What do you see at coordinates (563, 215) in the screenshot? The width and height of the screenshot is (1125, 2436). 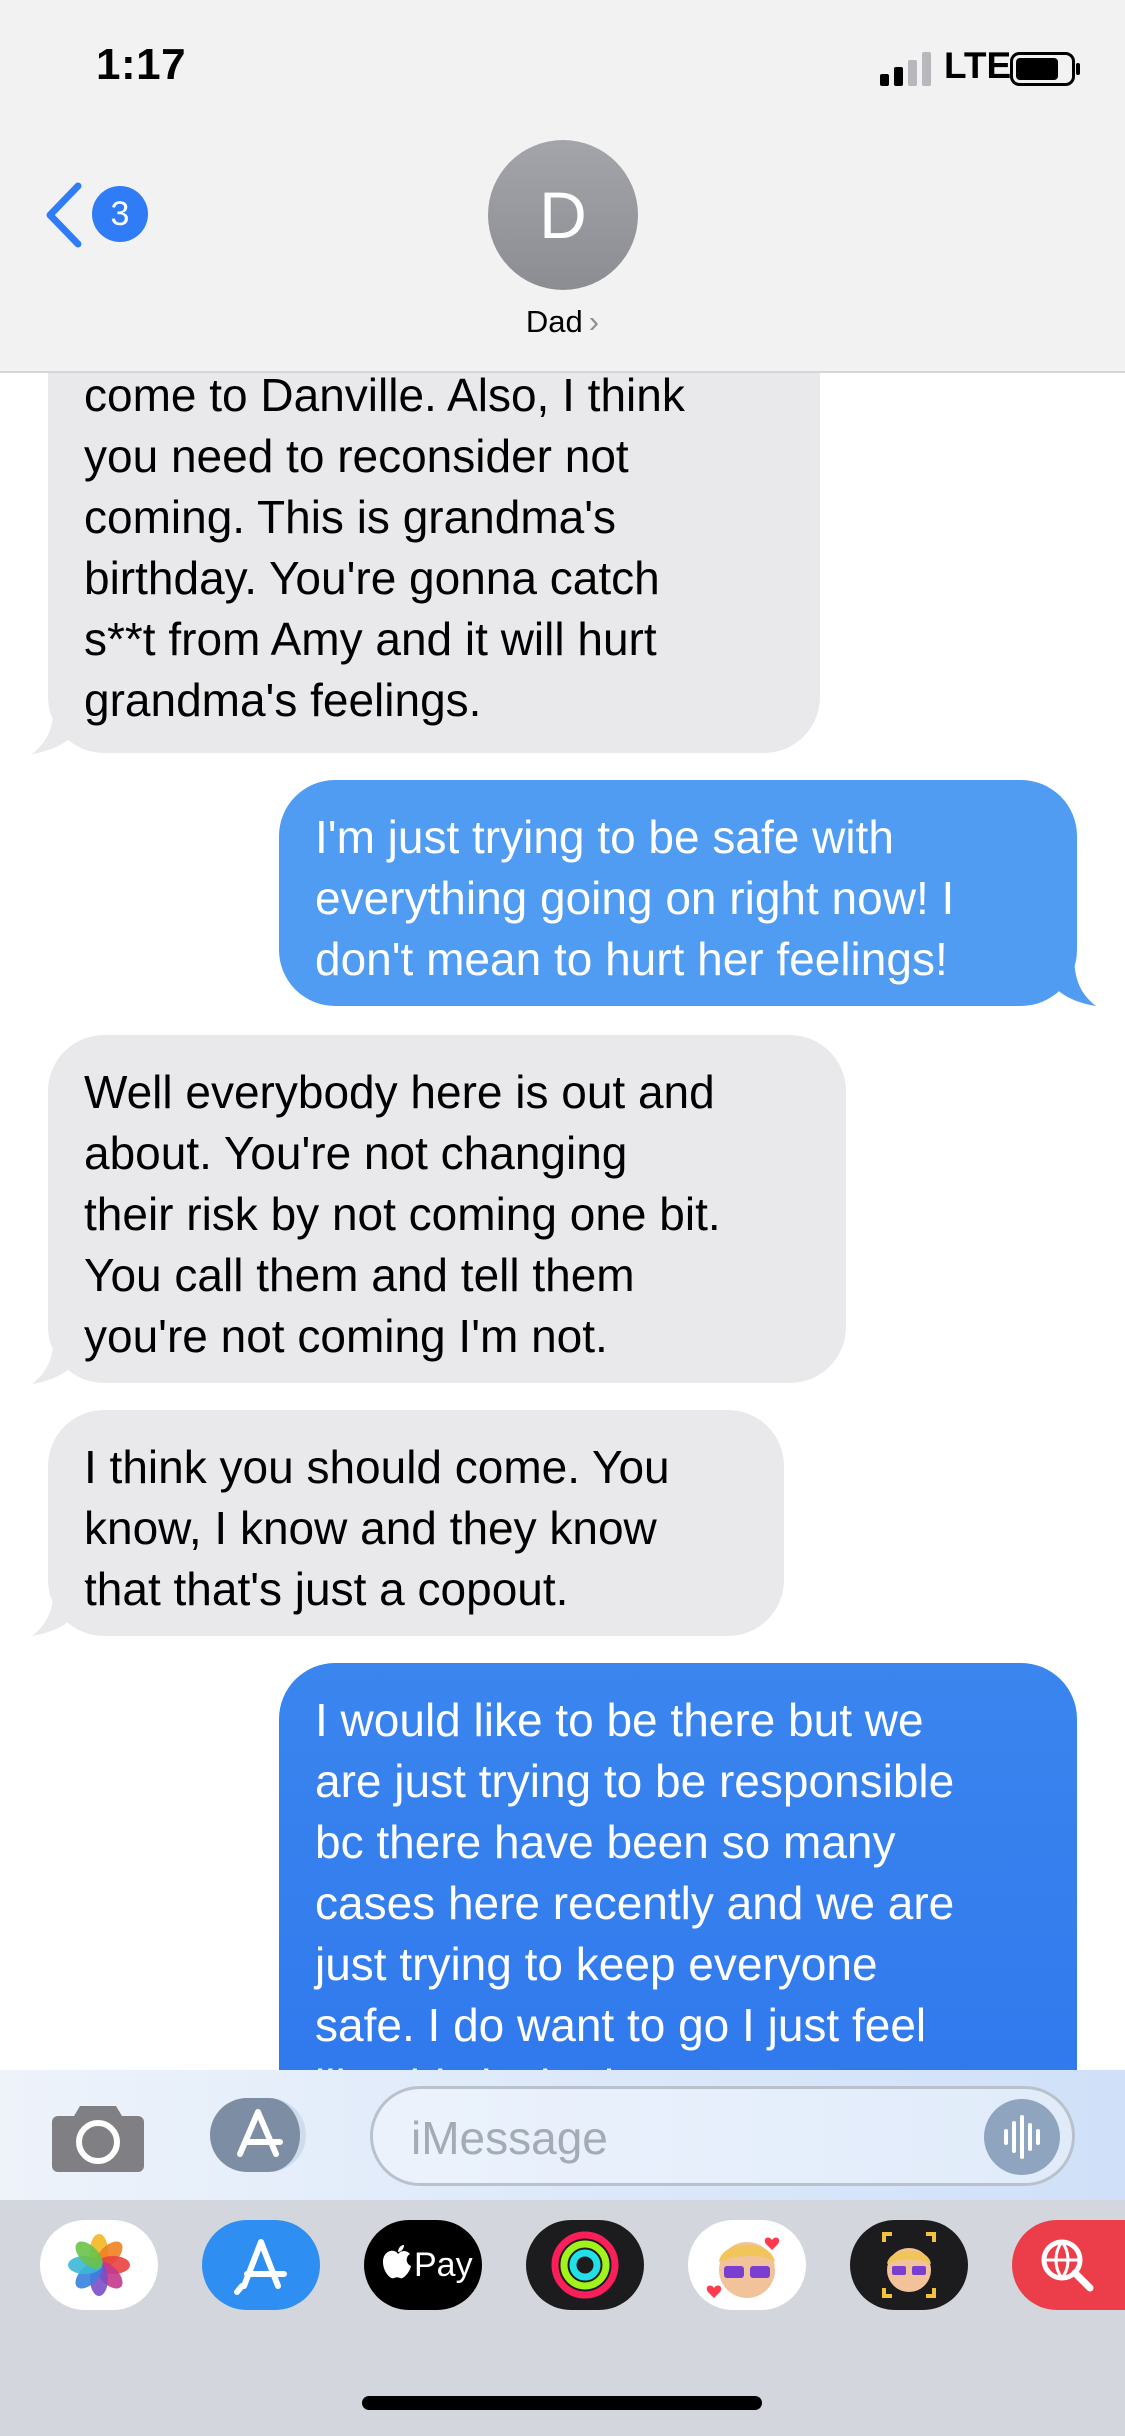 I see `contact-avatar: D` at bounding box center [563, 215].